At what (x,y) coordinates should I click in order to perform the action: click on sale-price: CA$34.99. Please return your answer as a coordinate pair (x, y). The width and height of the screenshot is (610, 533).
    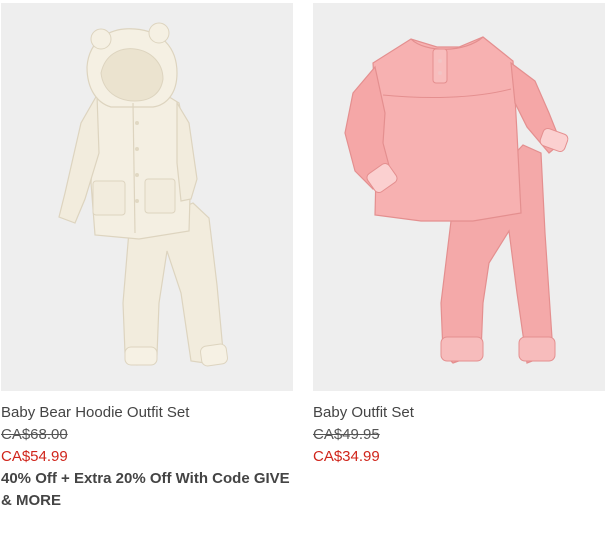
    Looking at the image, I should click on (346, 456).